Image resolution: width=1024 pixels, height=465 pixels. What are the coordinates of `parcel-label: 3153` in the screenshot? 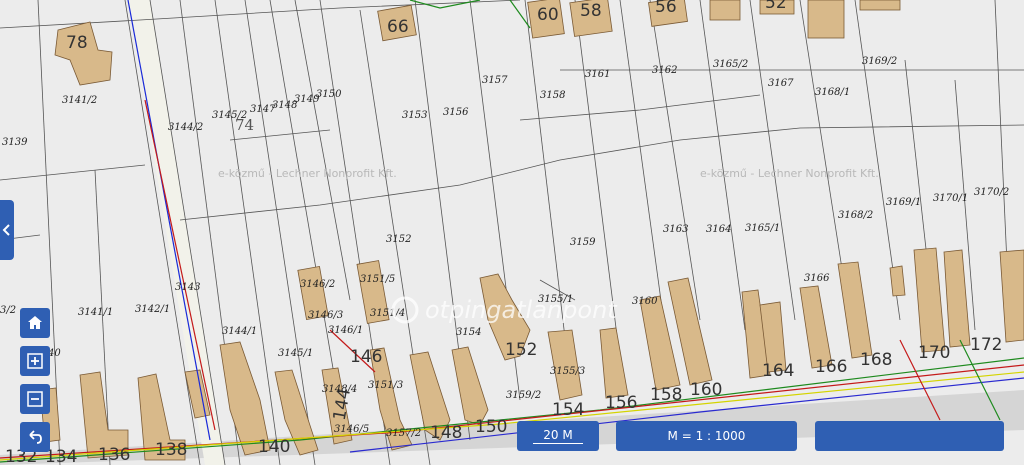 It's located at (414, 115).